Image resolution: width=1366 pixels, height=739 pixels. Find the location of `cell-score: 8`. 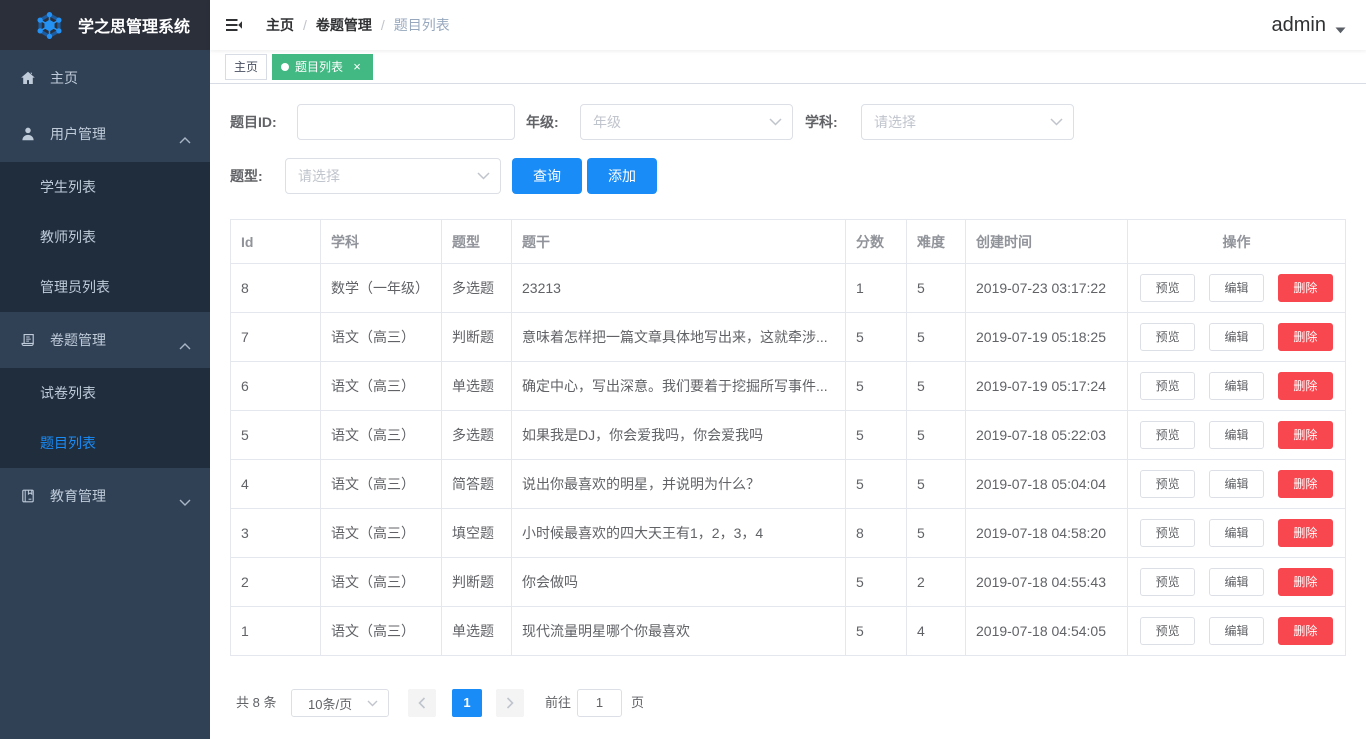

cell-score: 8 is located at coordinates (876, 533).